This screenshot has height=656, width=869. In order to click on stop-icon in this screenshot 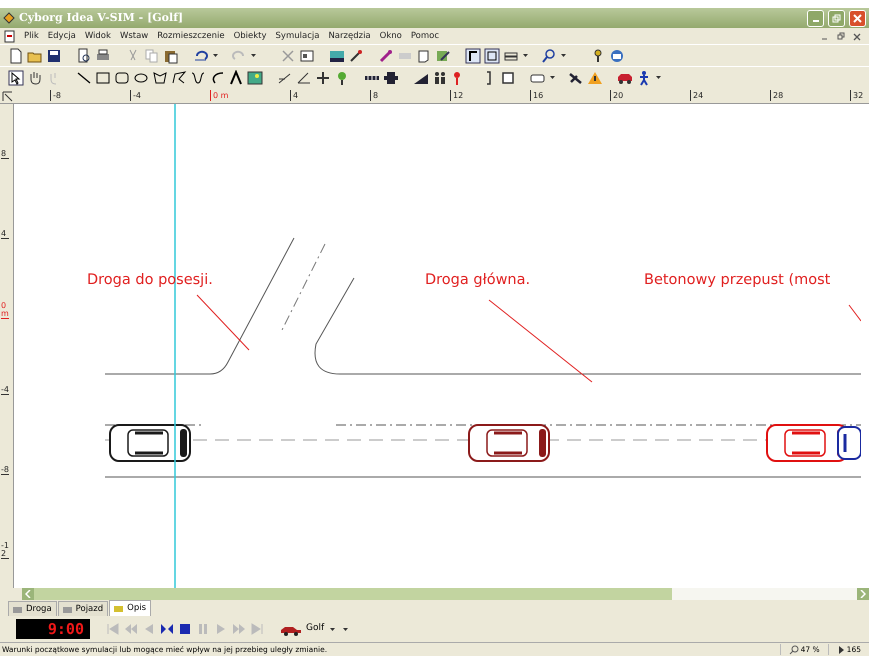, I will do `click(185, 629)`.